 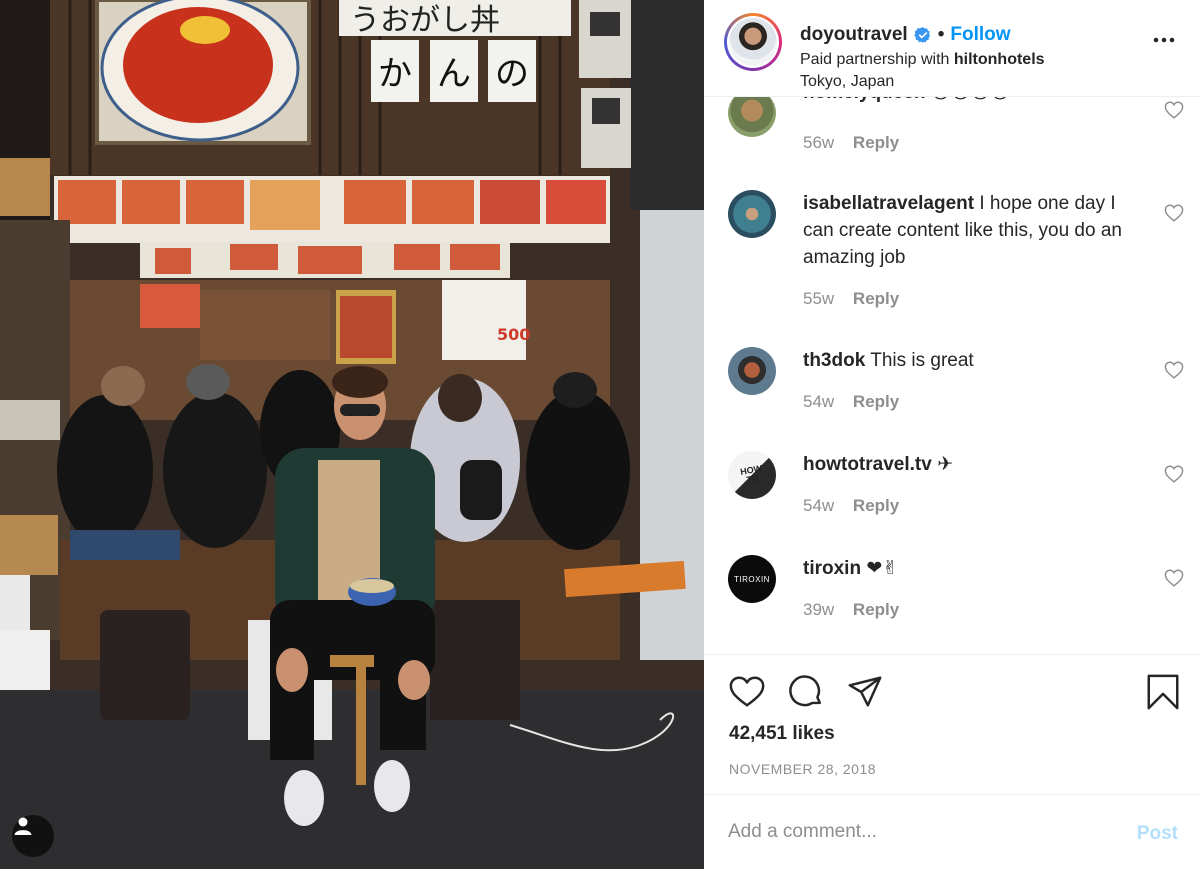 What do you see at coordinates (851, 299) in the screenshot?
I see `comment-meta: 55w Reply` at bounding box center [851, 299].